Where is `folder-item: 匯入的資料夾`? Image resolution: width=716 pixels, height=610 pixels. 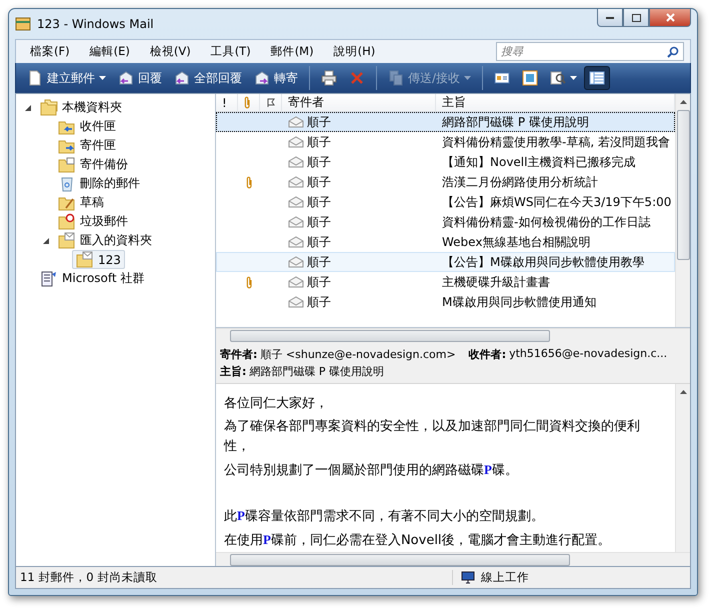
folder-item: 匯入的資料夾 is located at coordinates (105, 240).